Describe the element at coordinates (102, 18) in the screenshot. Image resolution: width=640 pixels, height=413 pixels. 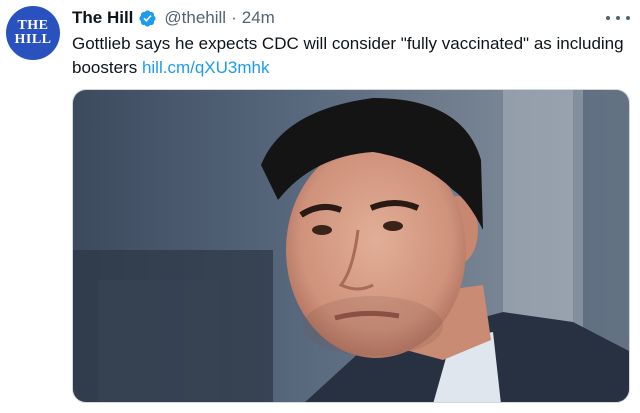
I see `author-display-name: The Hill` at that location.